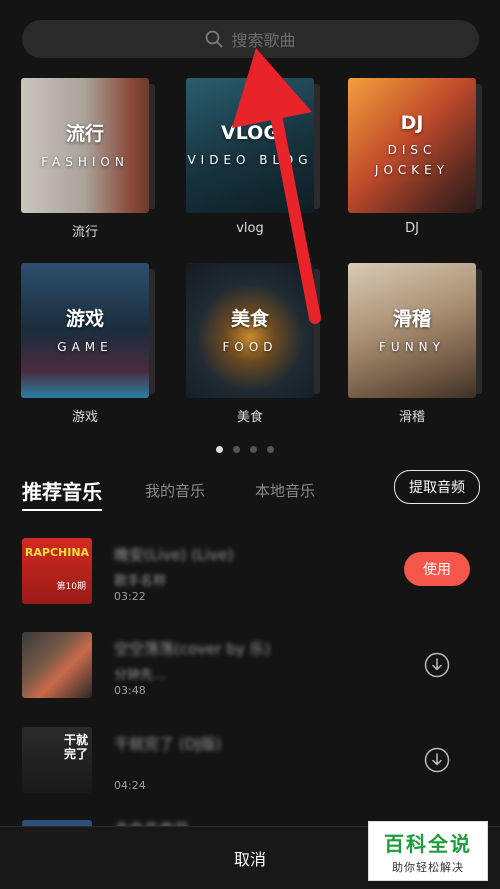 The width and height of the screenshot is (500, 889). What do you see at coordinates (62, 493) in the screenshot?
I see `tab-recommended: 推荐音乐` at bounding box center [62, 493].